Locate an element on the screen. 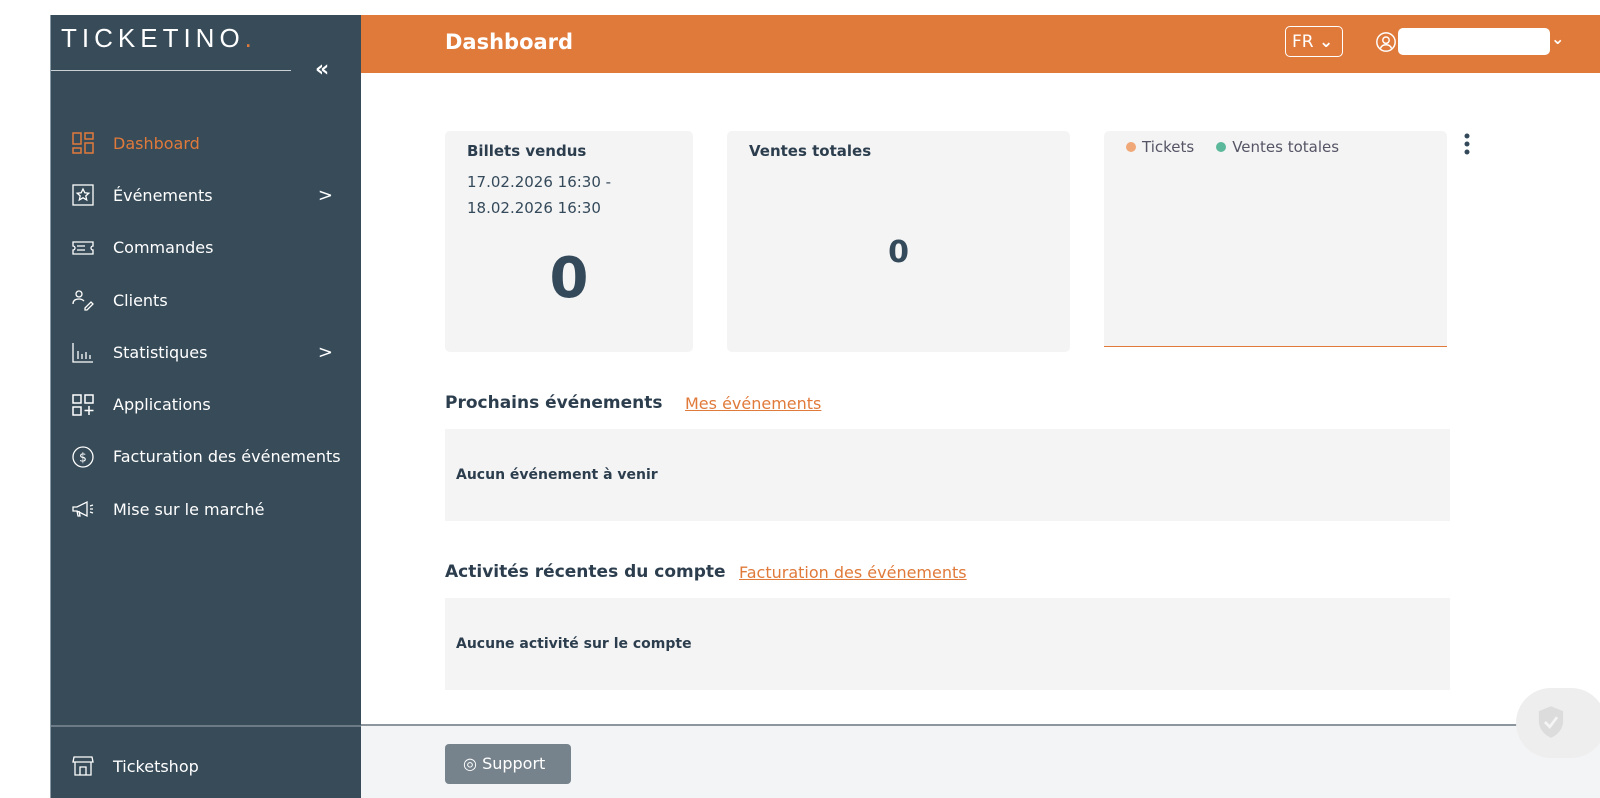 This screenshot has height=798, width=1600. bar-chart-icon is located at coordinates (82, 353).